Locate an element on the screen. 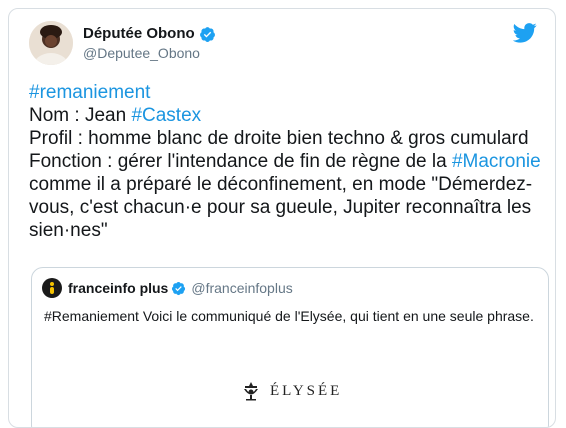 The width and height of the screenshot is (566, 428). quoted-tweet-header: franceinfo plus @franceinfoplus is located at coordinates (167, 288).